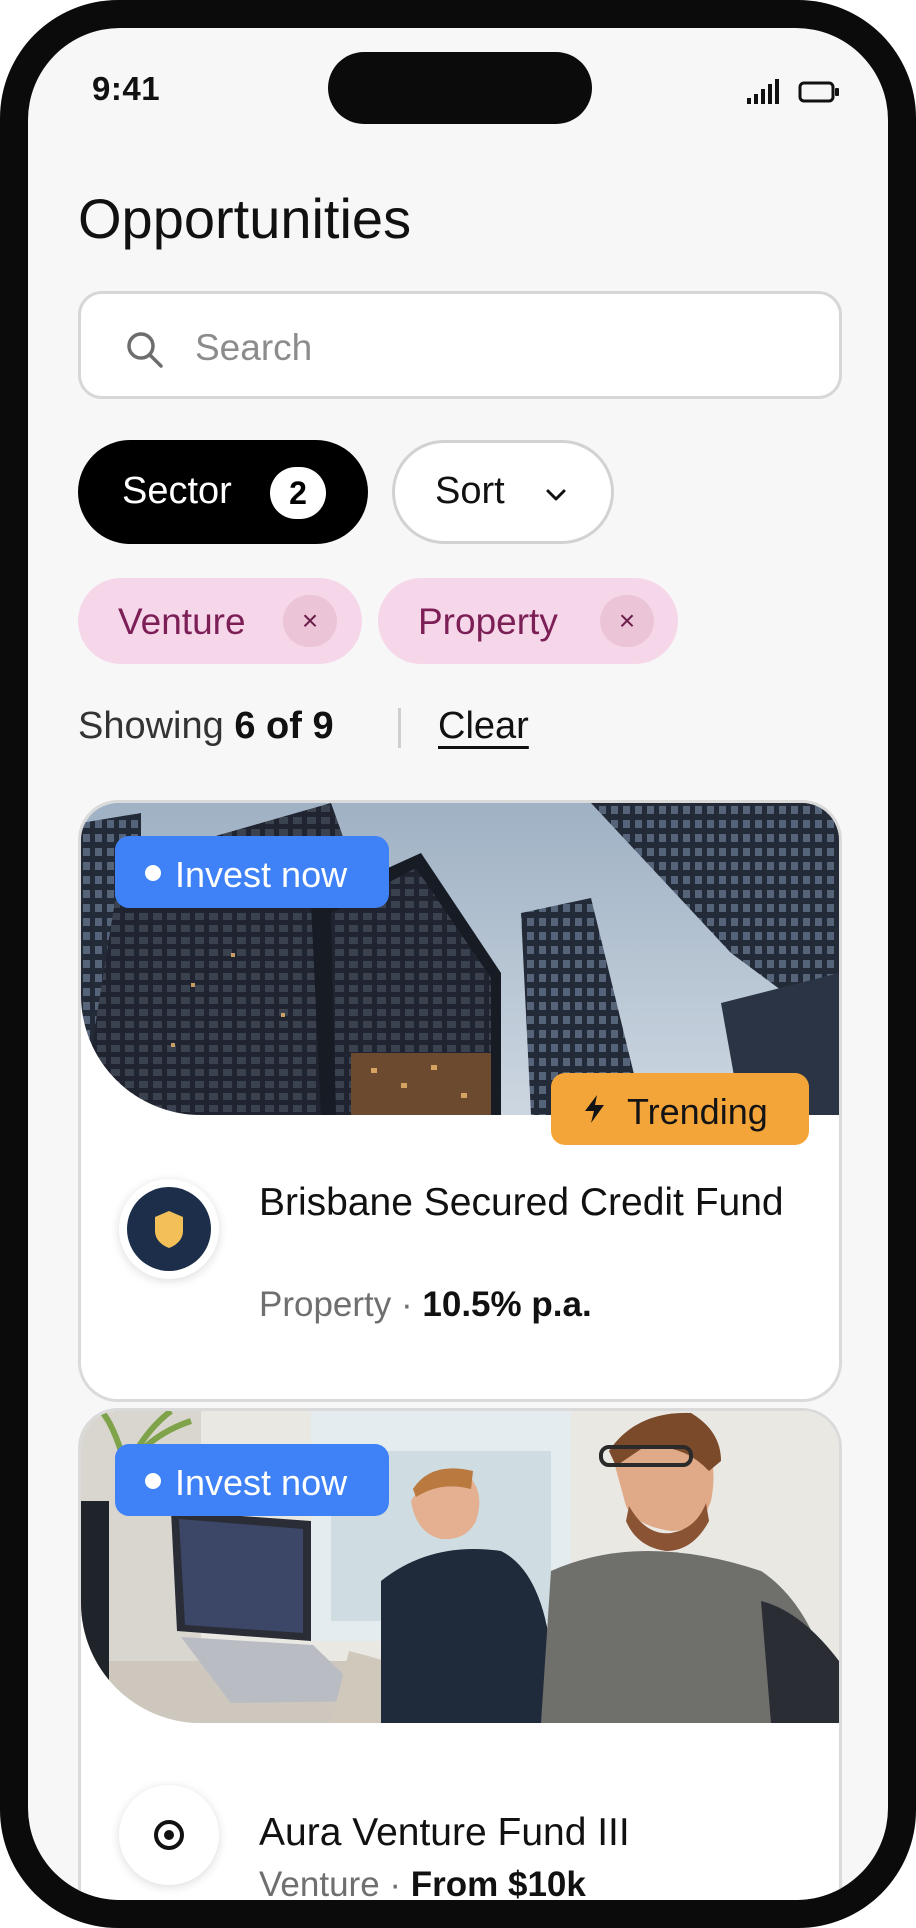 This screenshot has height=1928, width=916. What do you see at coordinates (495, 348) in the screenshot?
I see `search-input` at bounding box center [495, 348].